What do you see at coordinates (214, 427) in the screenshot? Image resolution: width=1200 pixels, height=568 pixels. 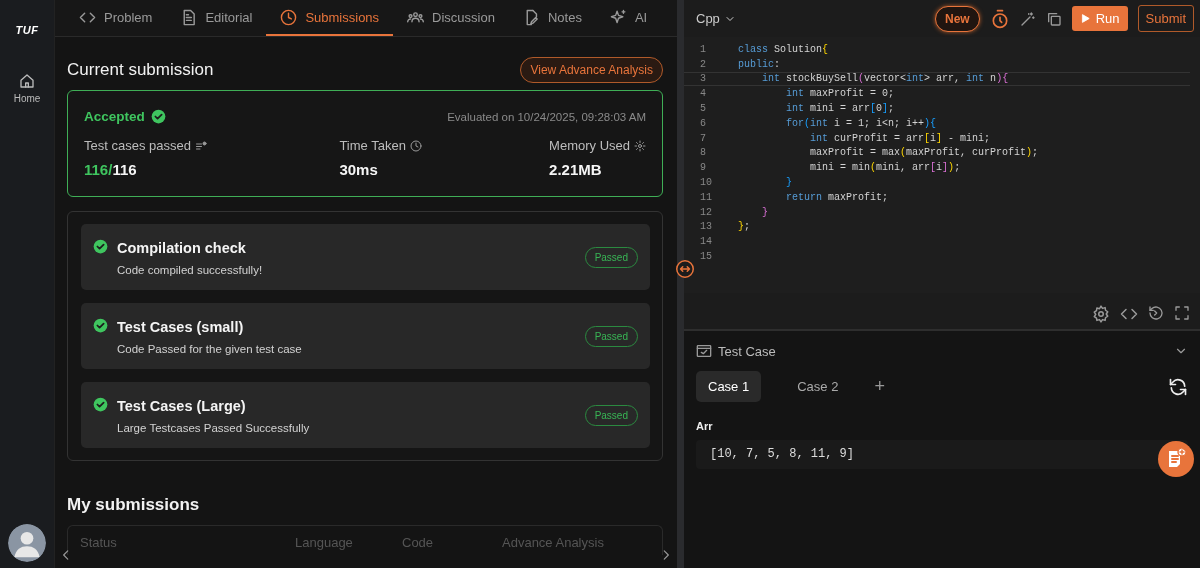 I see `check-detail: Large Testcases Passed Successfully` at bounding box center [214, 427].